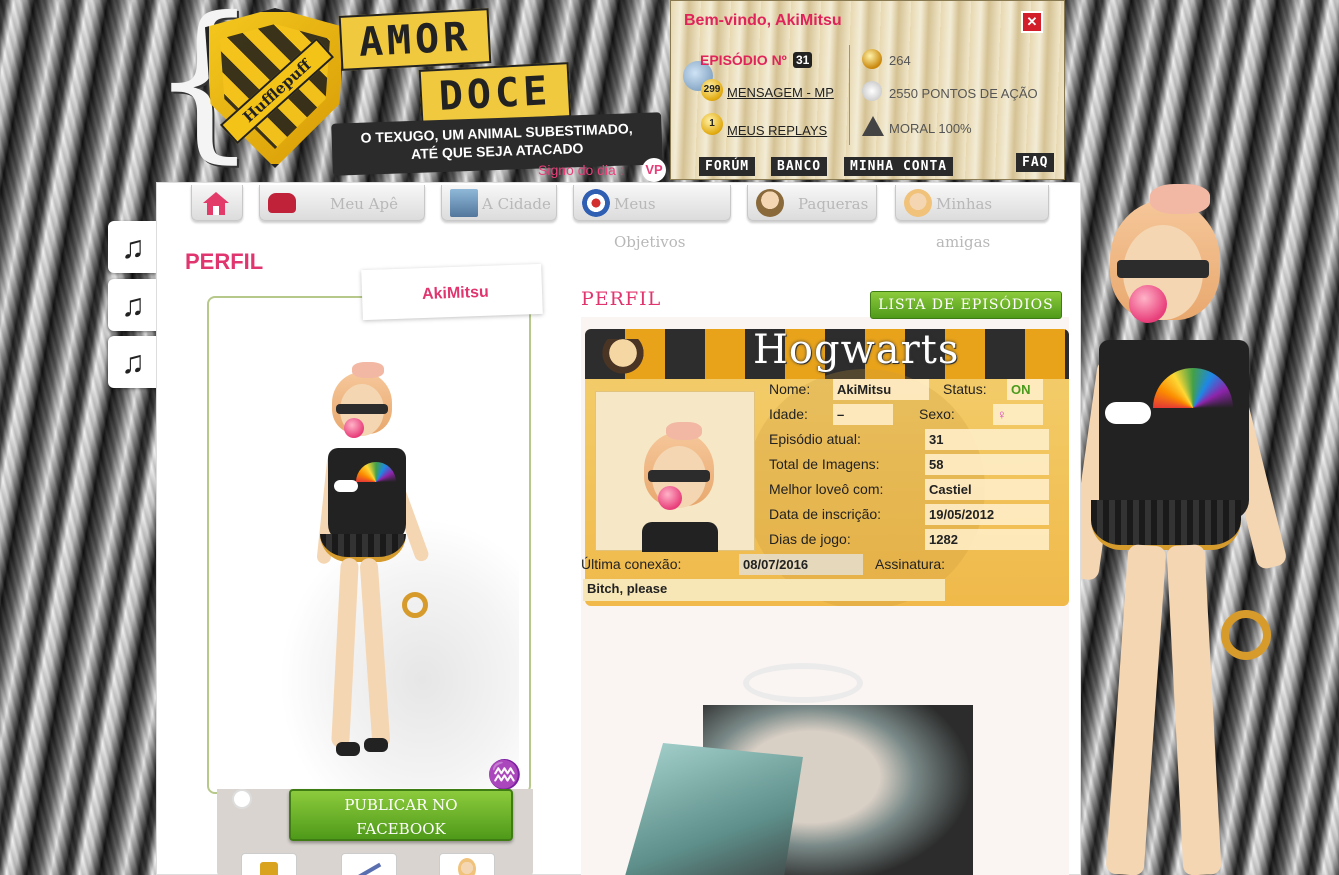 This screenshot has height=875, width=1339. What do you see at coordinates (987, 464) in the screenshot?
I see `images-value: 58` at bounding box center [987, 464].